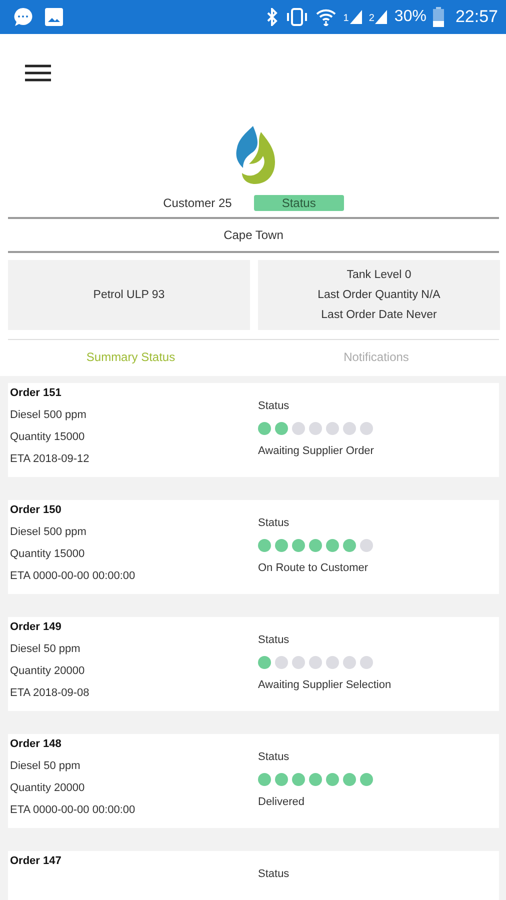  Describe the element at coordinates (379, 295) in the screenshot. I see `tank-info-line: Last Order Quantity N/A` at that location.